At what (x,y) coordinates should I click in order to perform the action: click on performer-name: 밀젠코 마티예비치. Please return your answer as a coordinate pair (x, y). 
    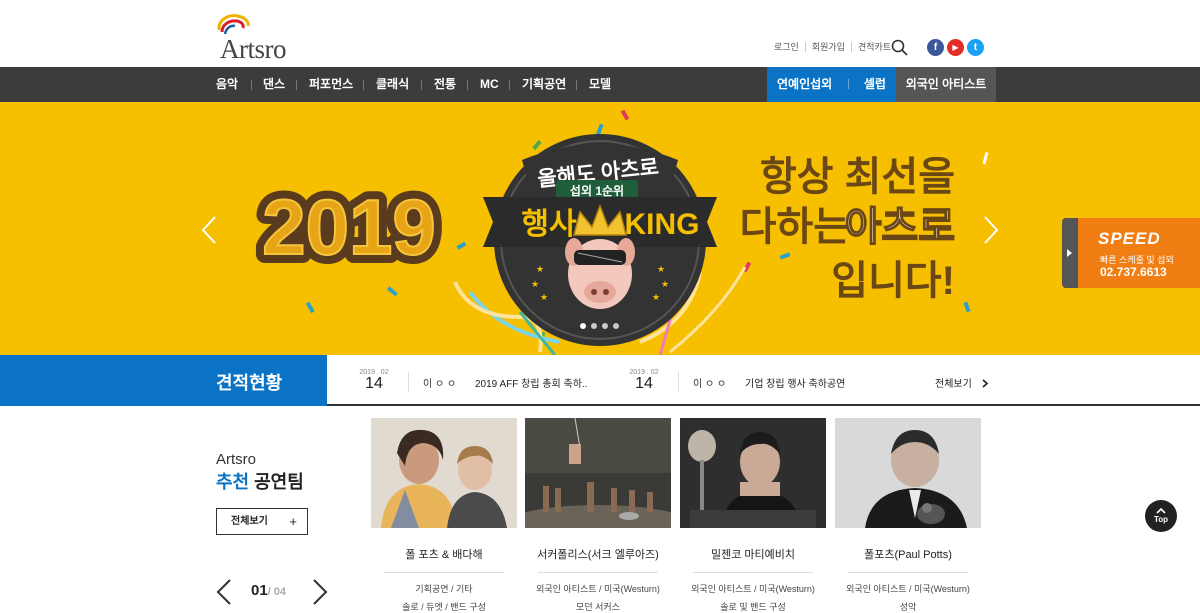
    Looking at the image, I should click on (752, 555).